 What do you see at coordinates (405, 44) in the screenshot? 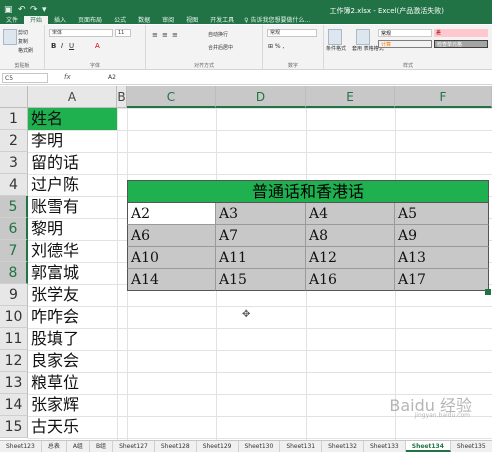
I see `style-calculation: 计算` at bounding box center [405, 44].